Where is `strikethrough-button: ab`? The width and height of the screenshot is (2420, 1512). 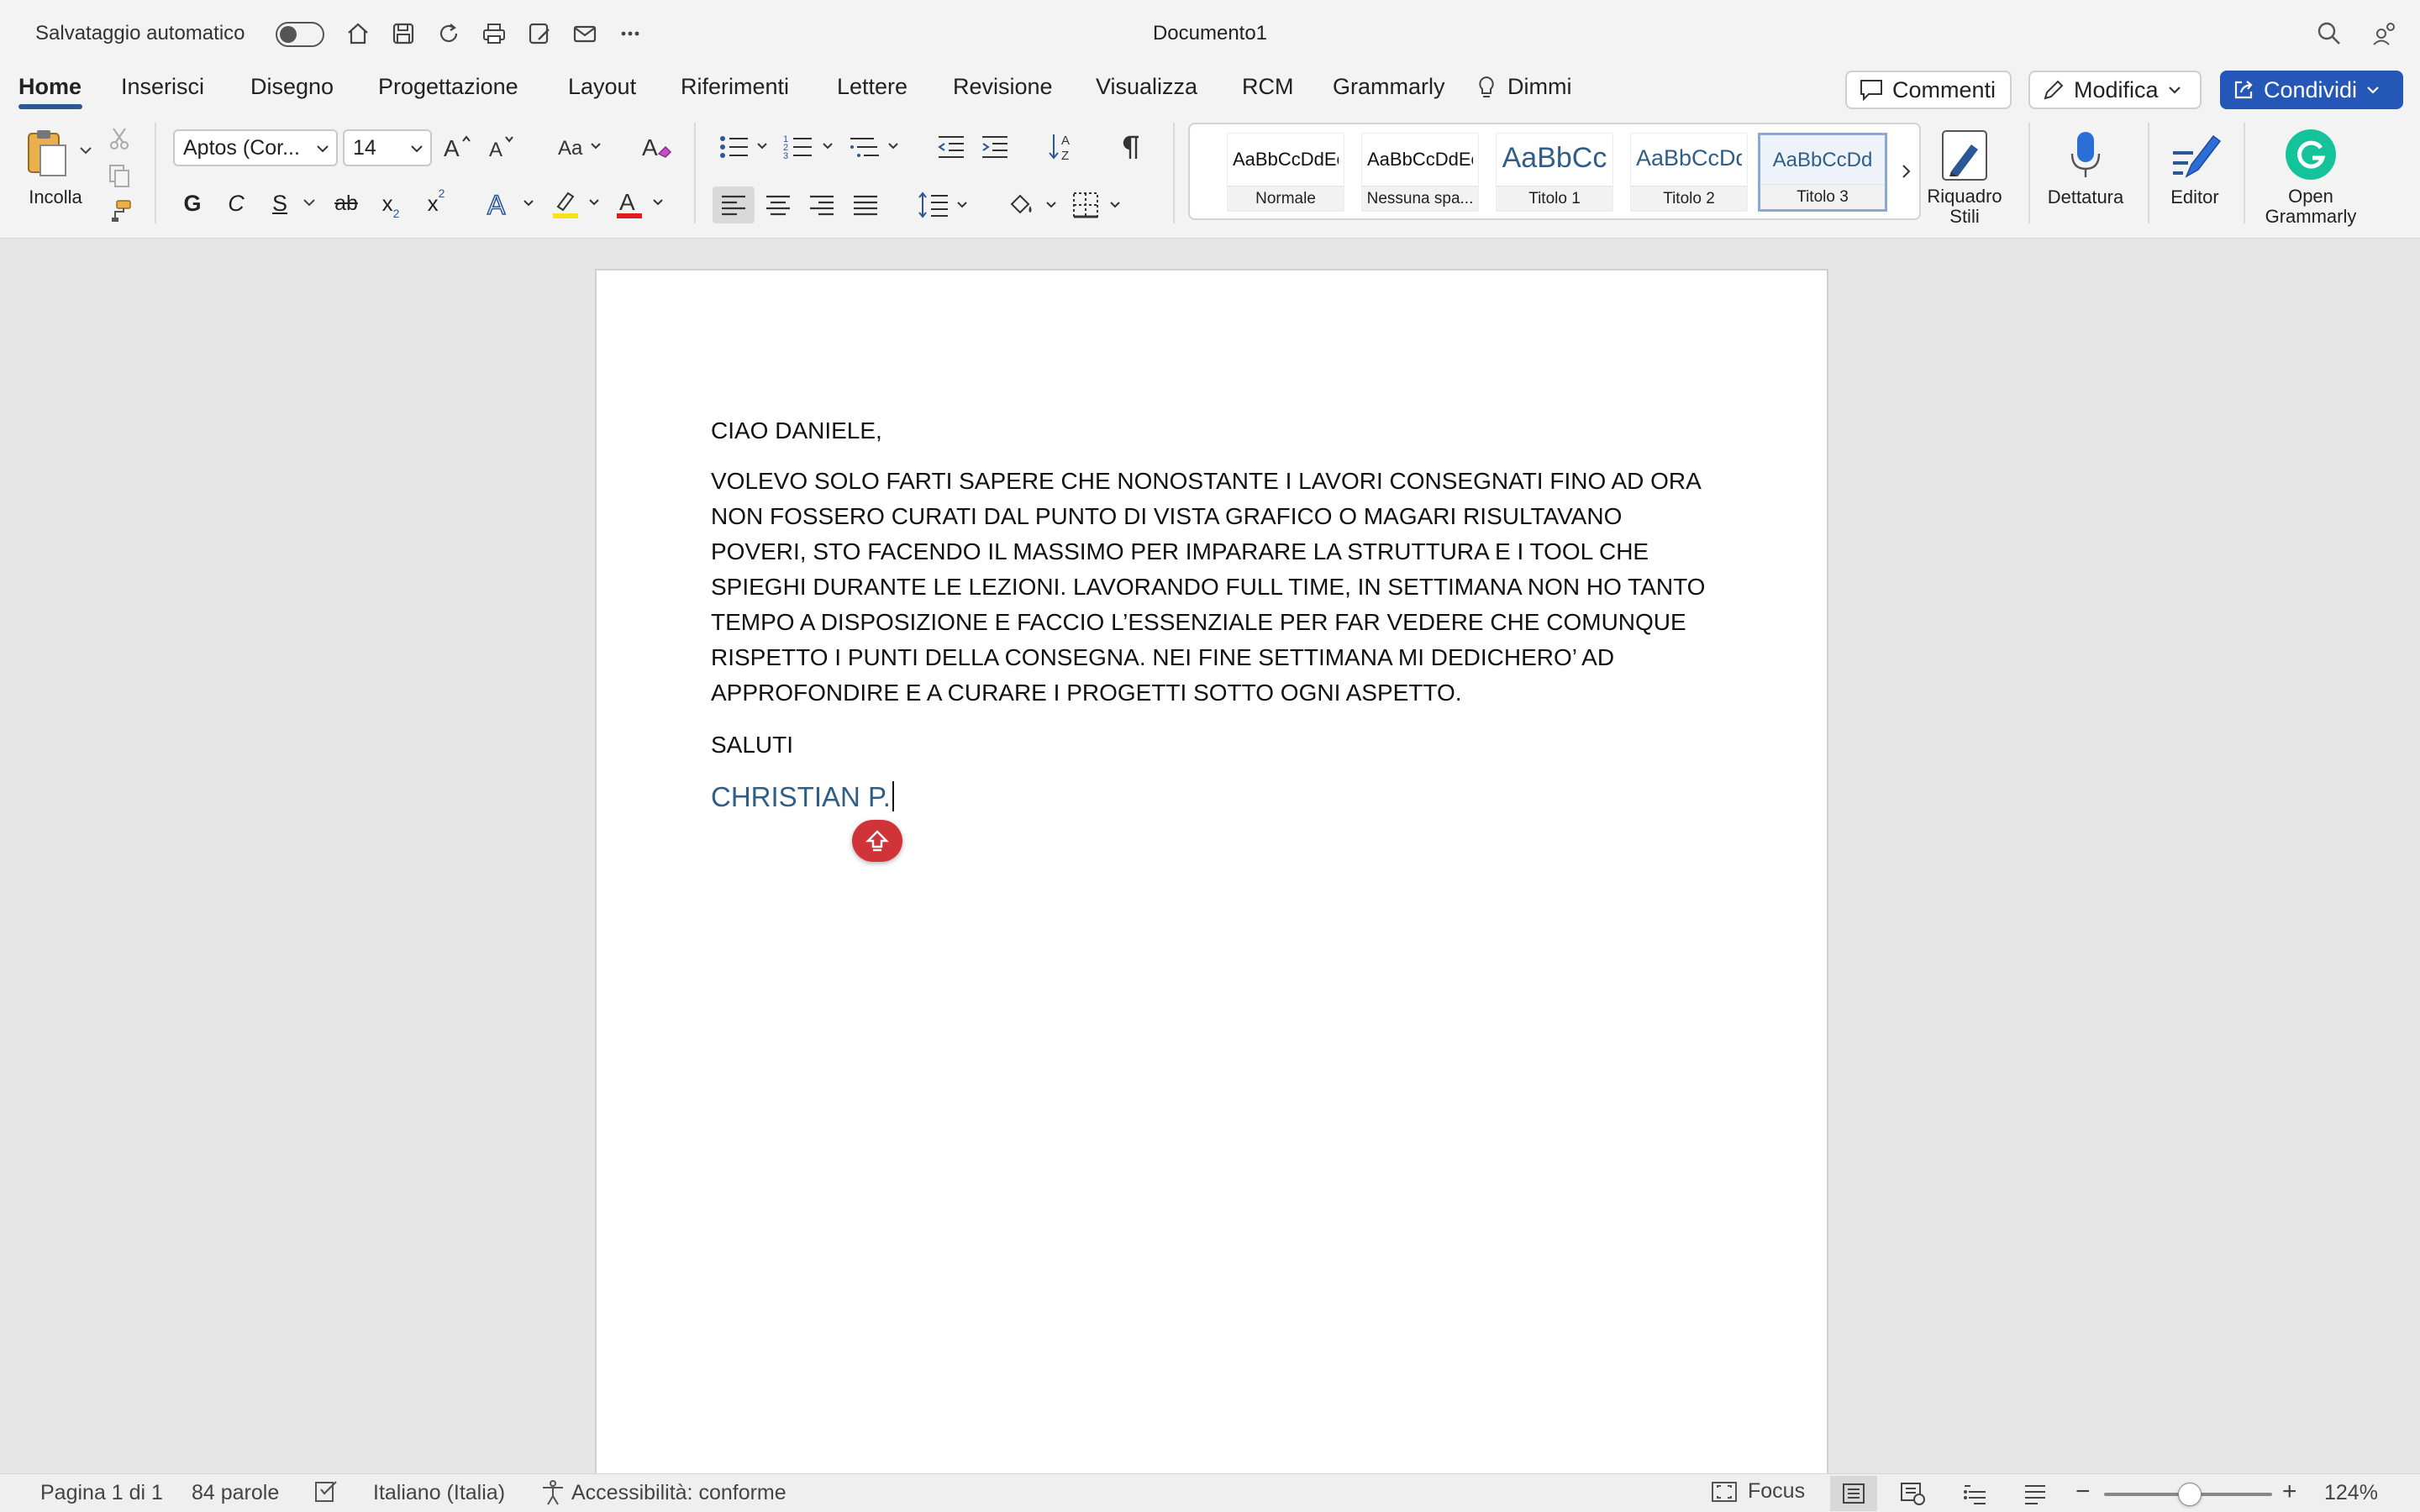 strikethrough-button: ab is located at coordinates (346, 203).